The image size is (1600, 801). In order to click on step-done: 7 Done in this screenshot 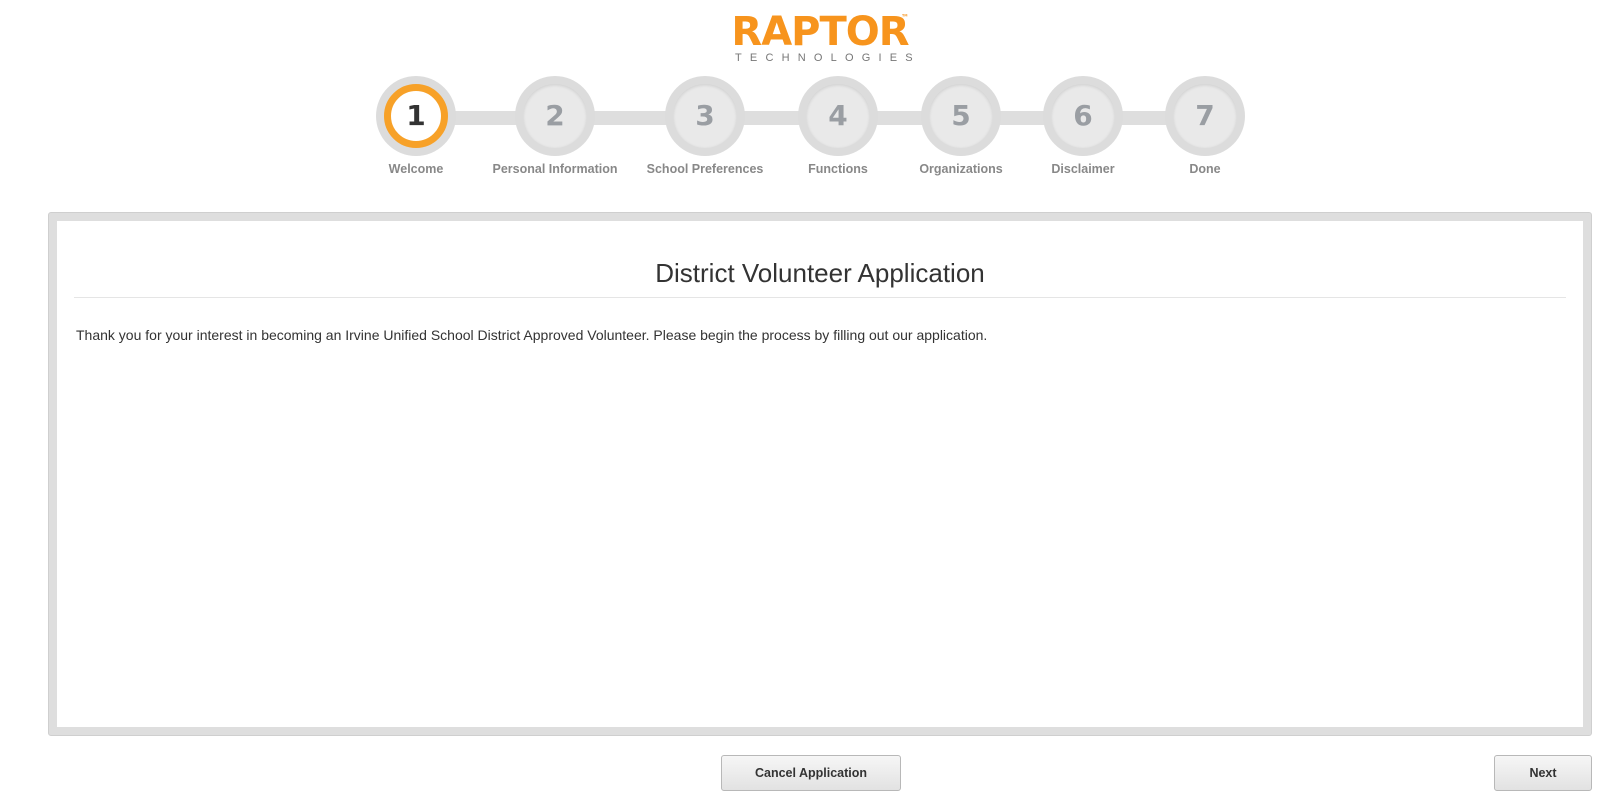, I will do `click(1205, 126)`.